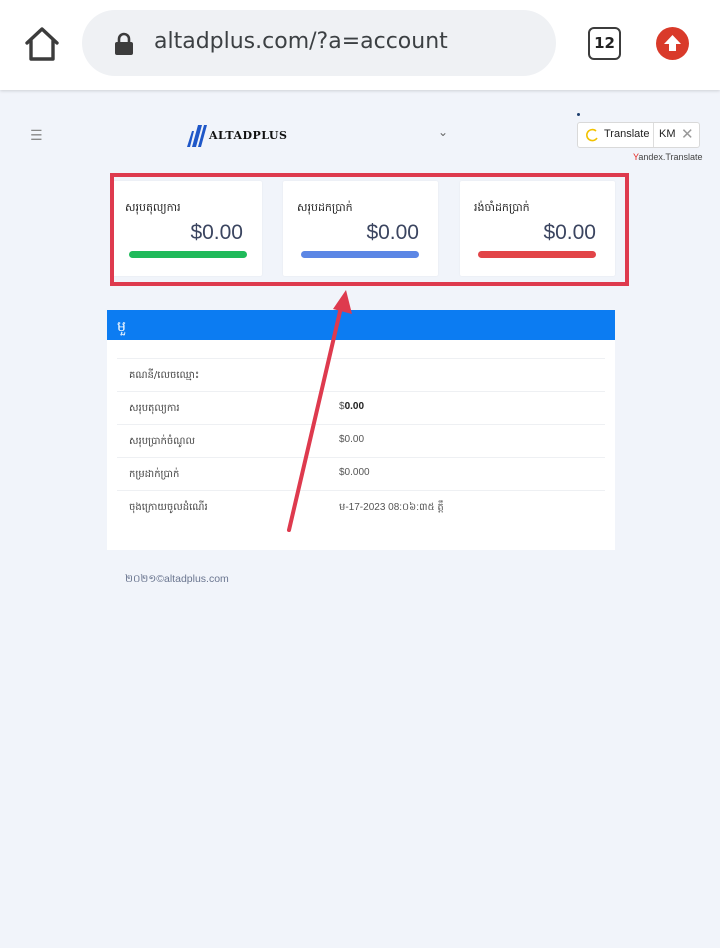 Image resolution: width=720 pixels, height=948 pixels. I want to click on dot-indicator, so click(578, 114).